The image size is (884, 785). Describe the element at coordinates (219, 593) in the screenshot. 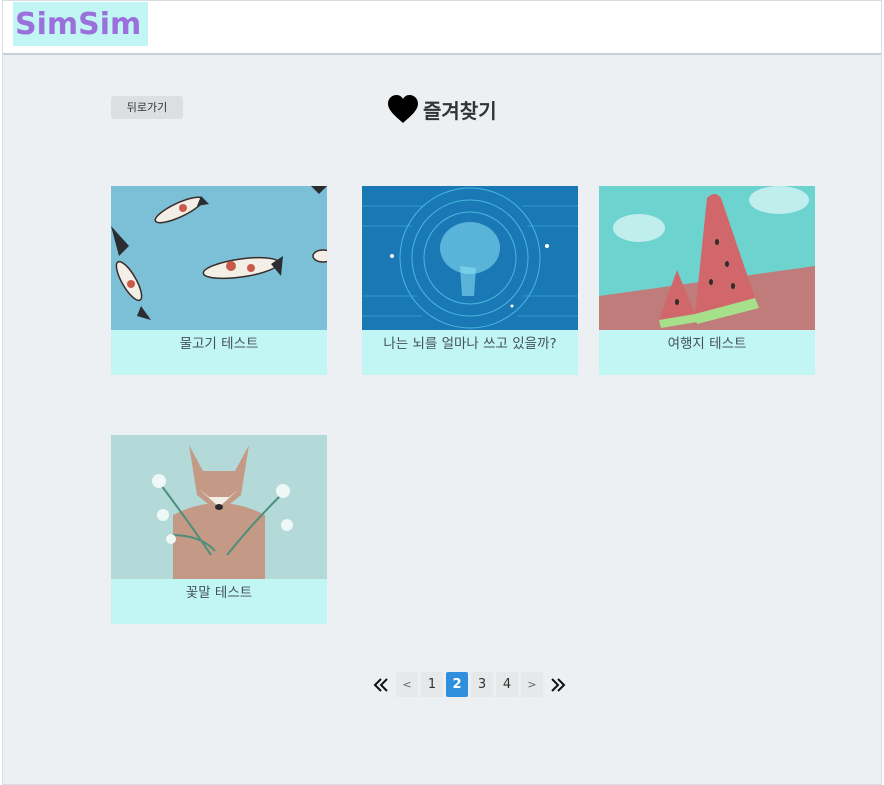

I see `card-label: 꽃말 테스트` at that location.